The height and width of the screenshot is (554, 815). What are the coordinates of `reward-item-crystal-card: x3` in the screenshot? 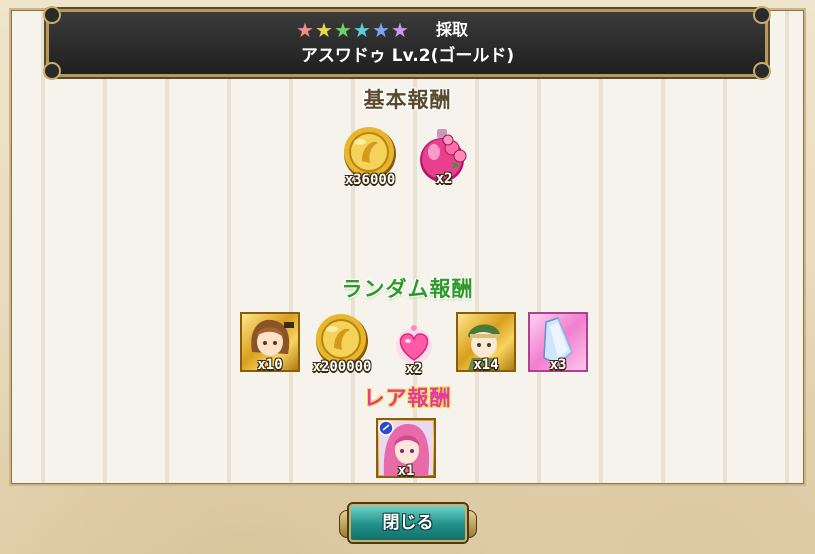 It's located at (558, 342).